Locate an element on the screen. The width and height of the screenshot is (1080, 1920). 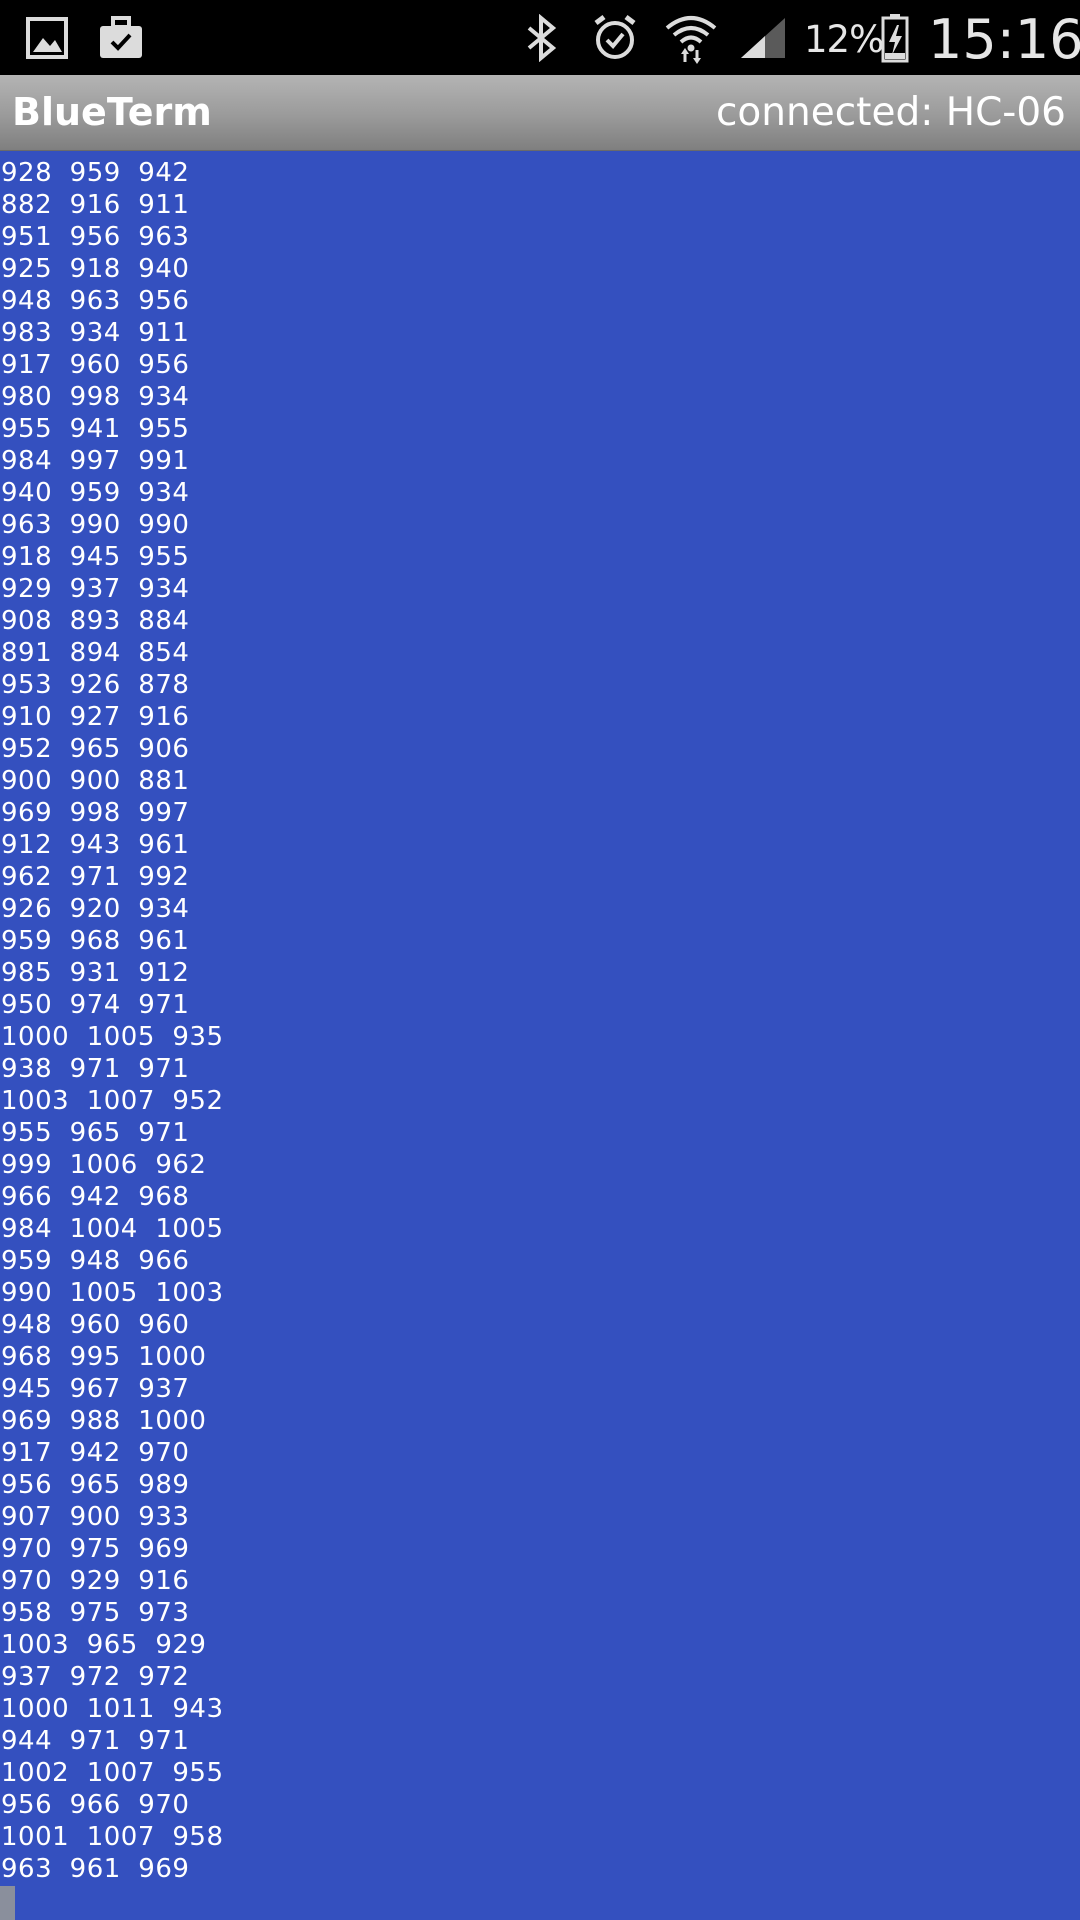
connection-status: connected: HC-06 is located at coordinates (890, 112).